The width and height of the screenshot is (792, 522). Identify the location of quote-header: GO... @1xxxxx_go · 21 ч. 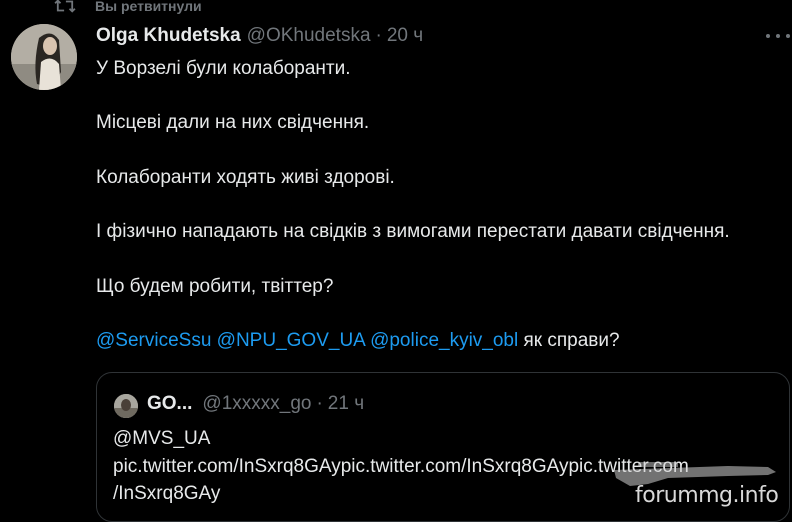
(255, 404).